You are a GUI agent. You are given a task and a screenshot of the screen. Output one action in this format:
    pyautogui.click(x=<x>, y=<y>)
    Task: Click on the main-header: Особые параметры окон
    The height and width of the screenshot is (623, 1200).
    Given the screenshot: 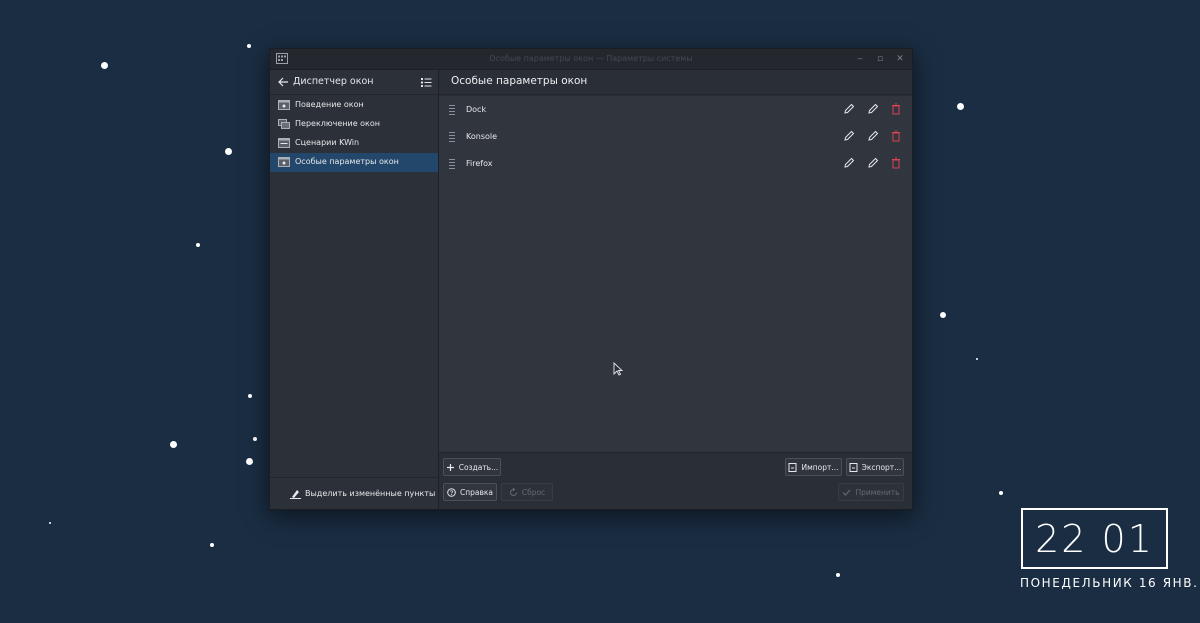 What is the action you would take?
    pyautogui.click(x=675, y=82)
    